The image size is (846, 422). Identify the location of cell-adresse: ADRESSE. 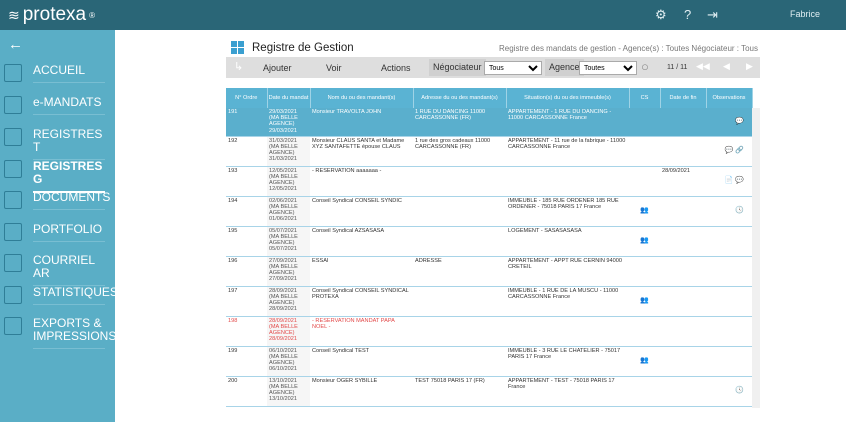
(459, 271).